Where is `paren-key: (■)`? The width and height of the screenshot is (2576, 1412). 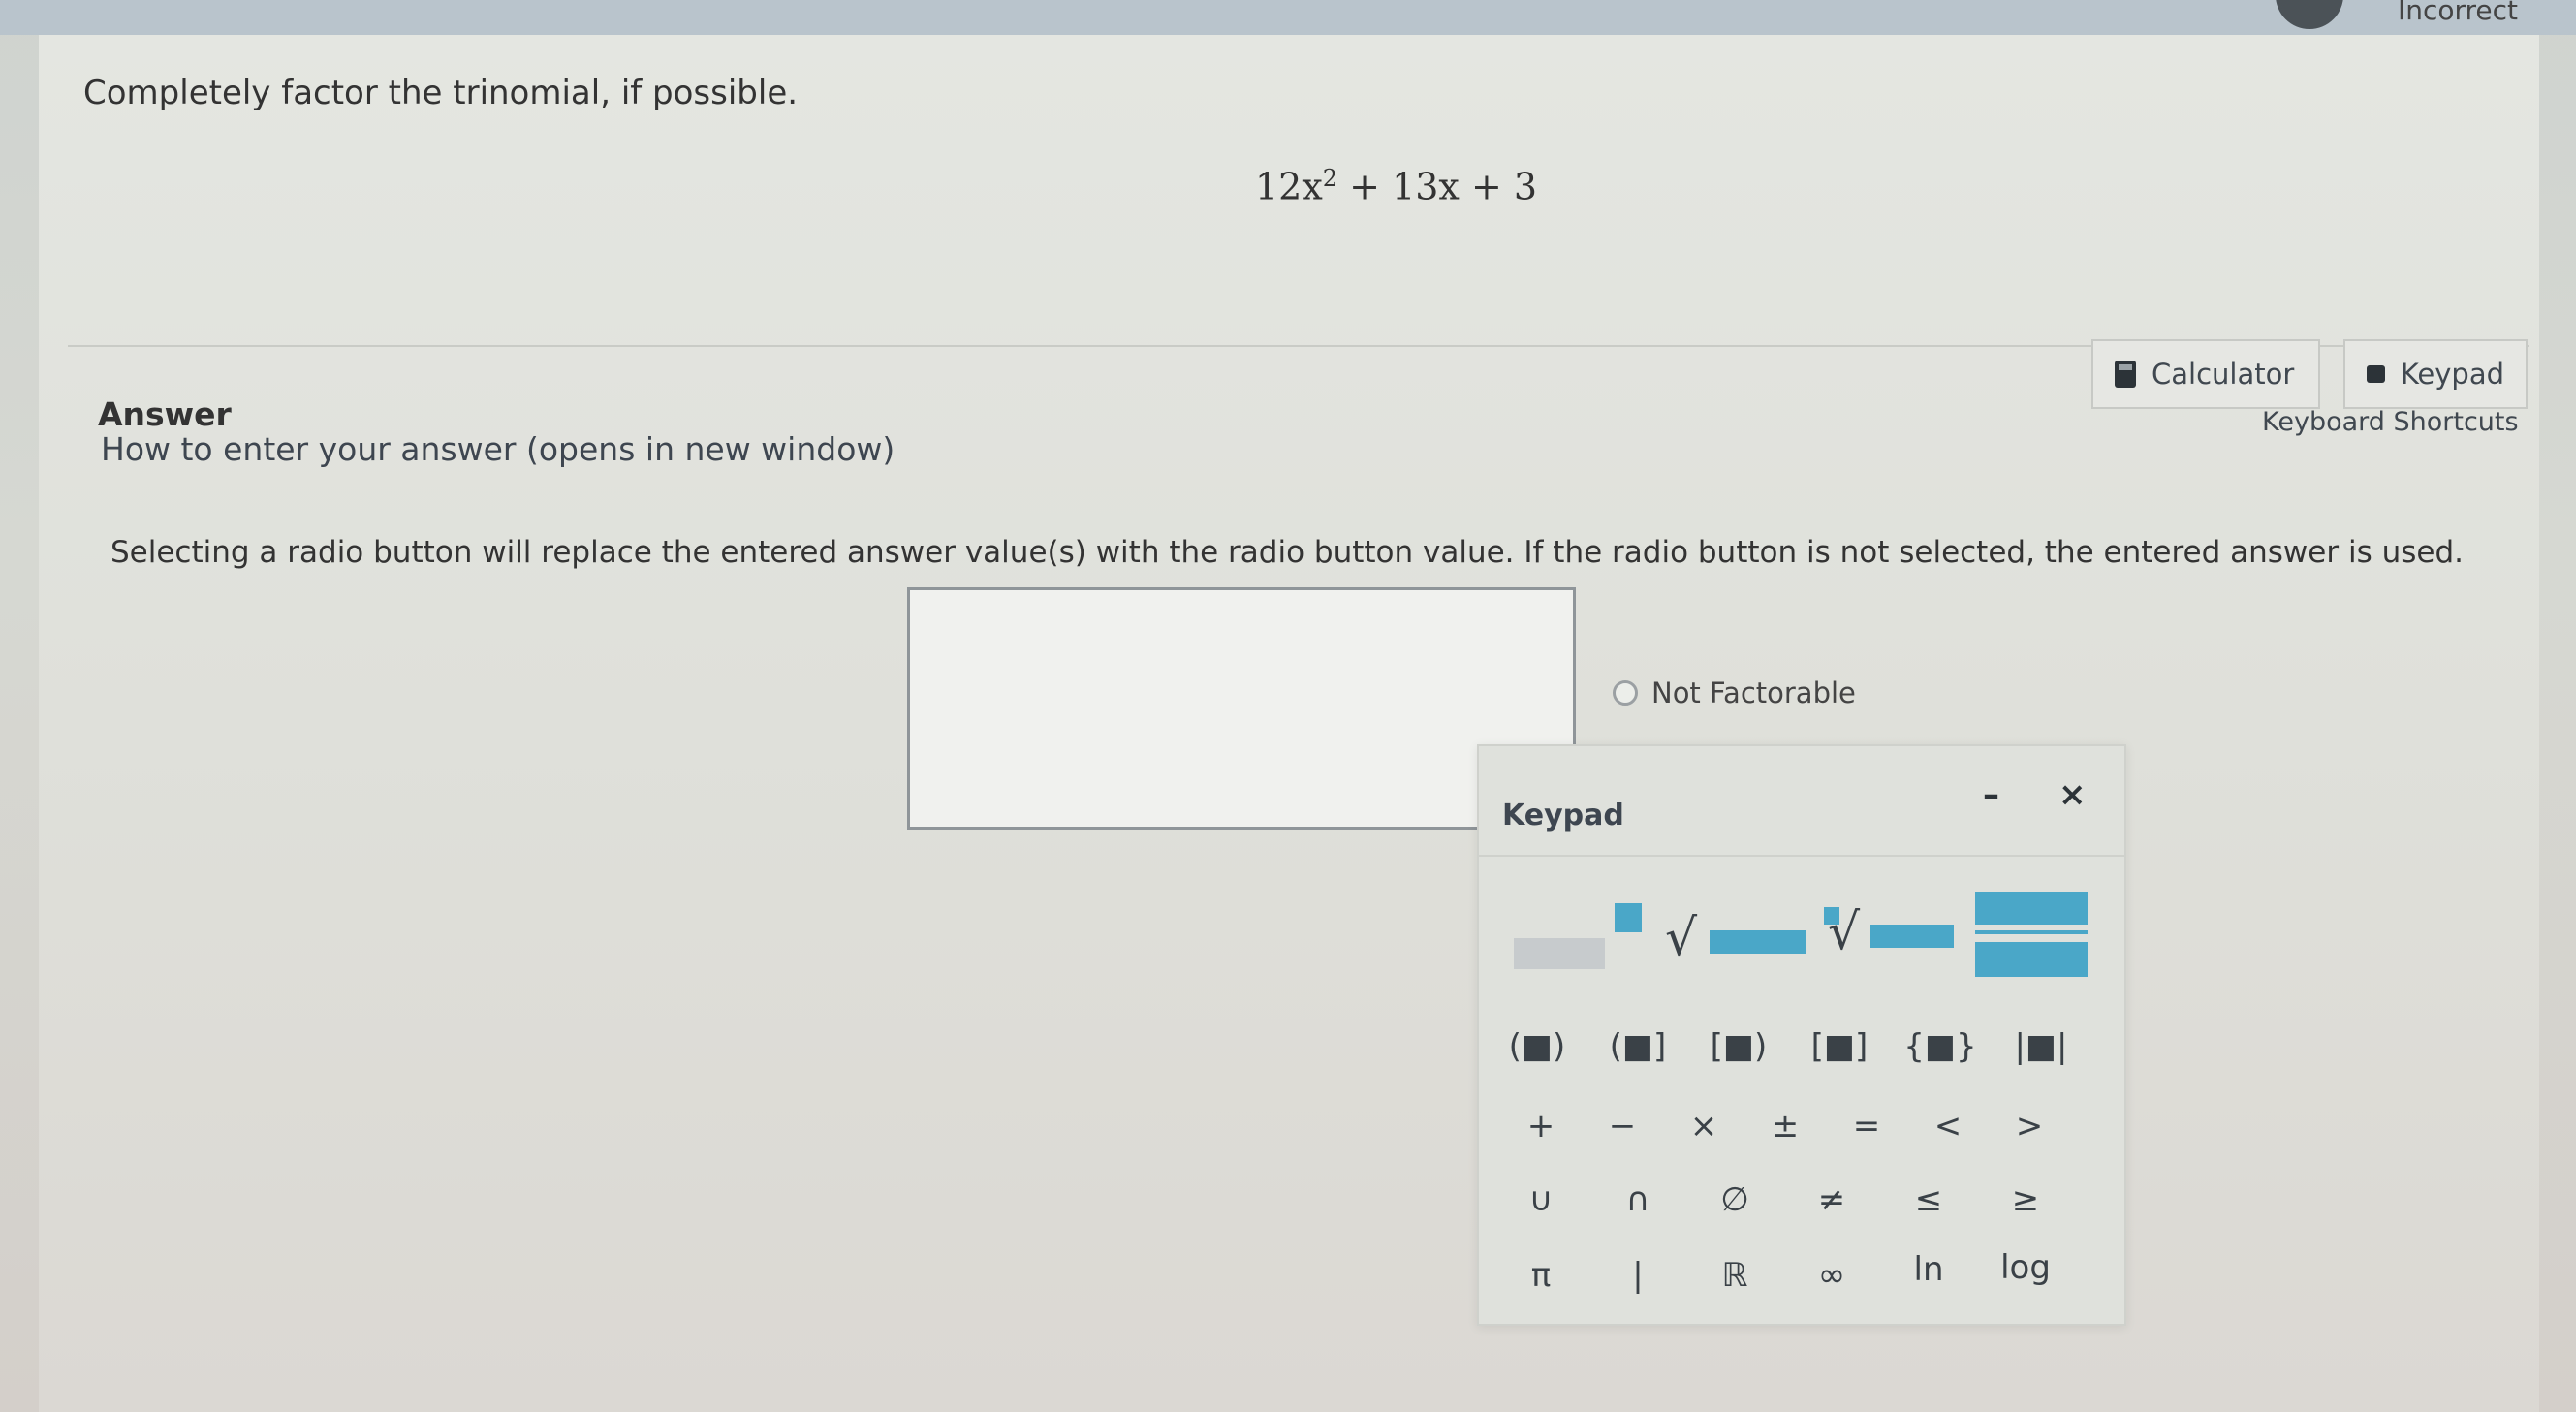 paren-key: (■) is located at coordinates (1537, 1046).